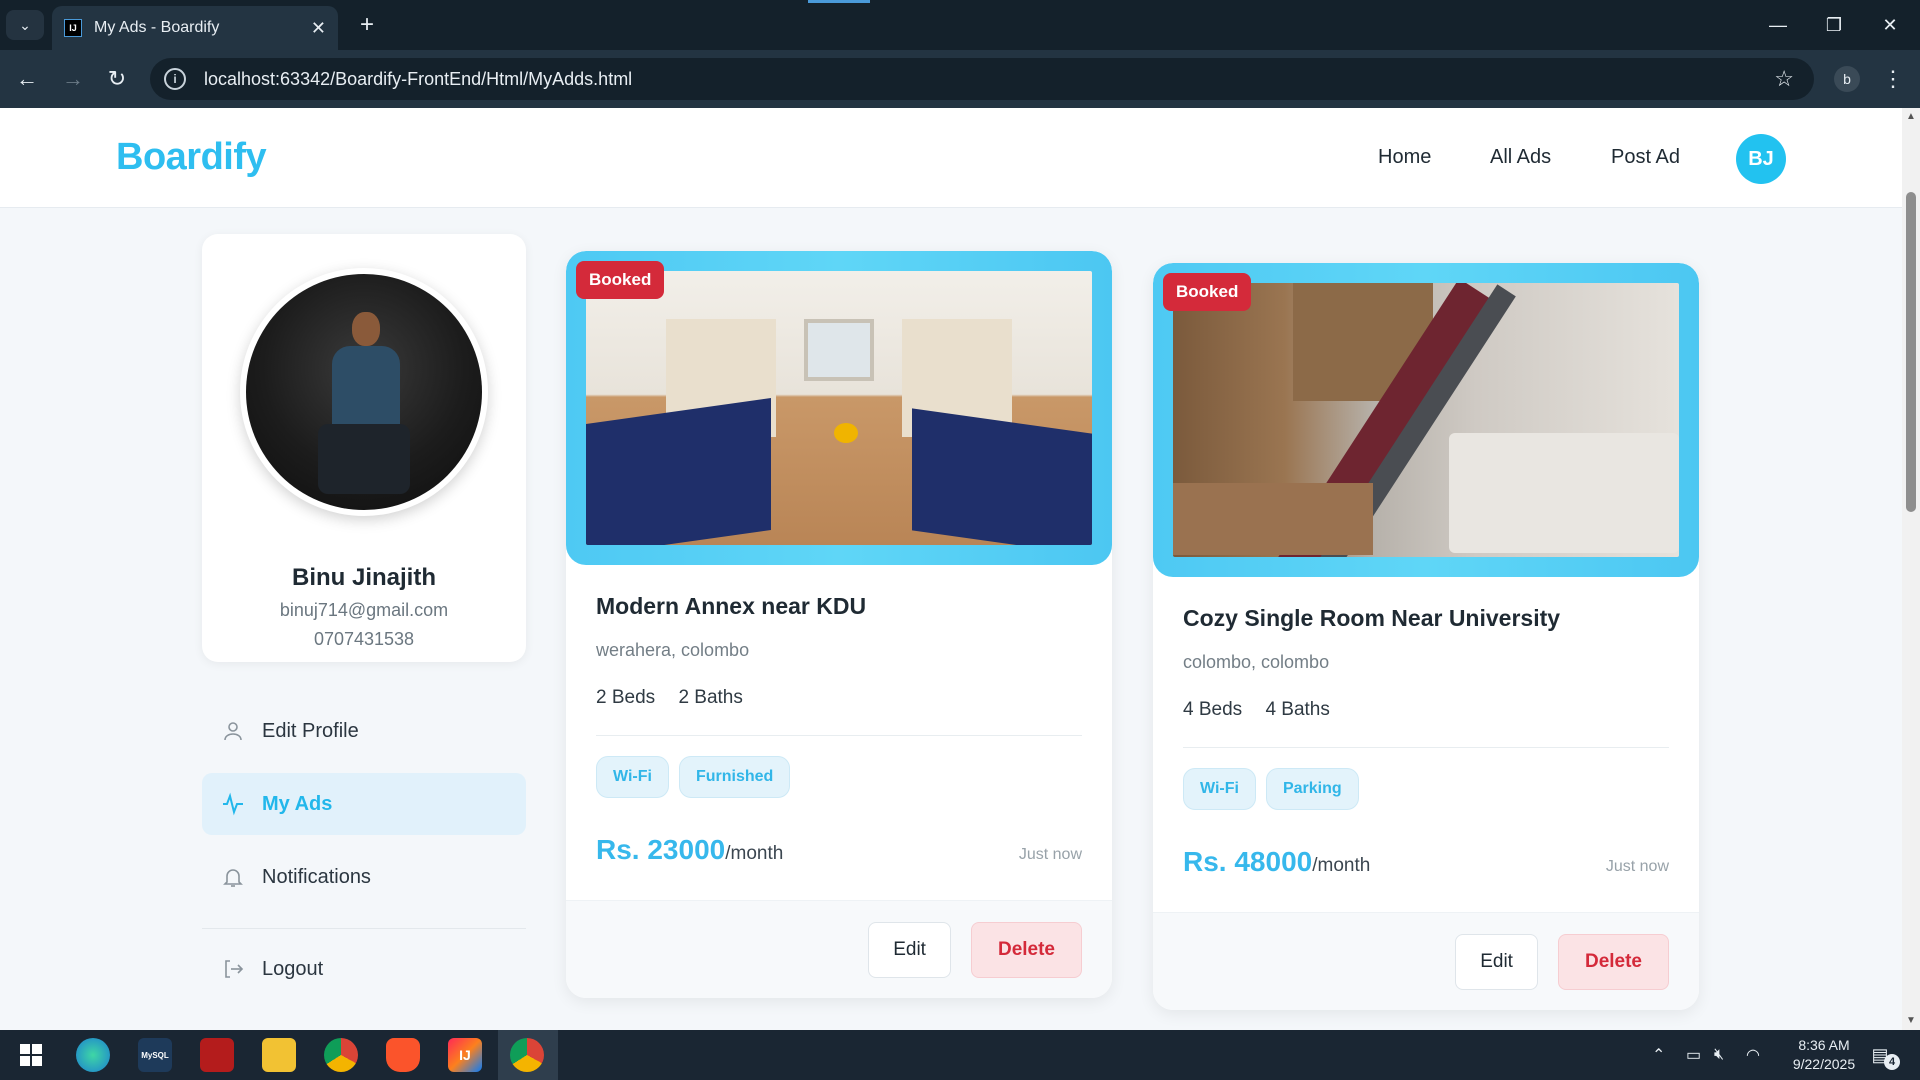 This screenshot has width=1920, height=1080. Describe the element at coordinates (1520, 157) in the screenshot. I see `nav-all-ads-link: All Ads` at that location.